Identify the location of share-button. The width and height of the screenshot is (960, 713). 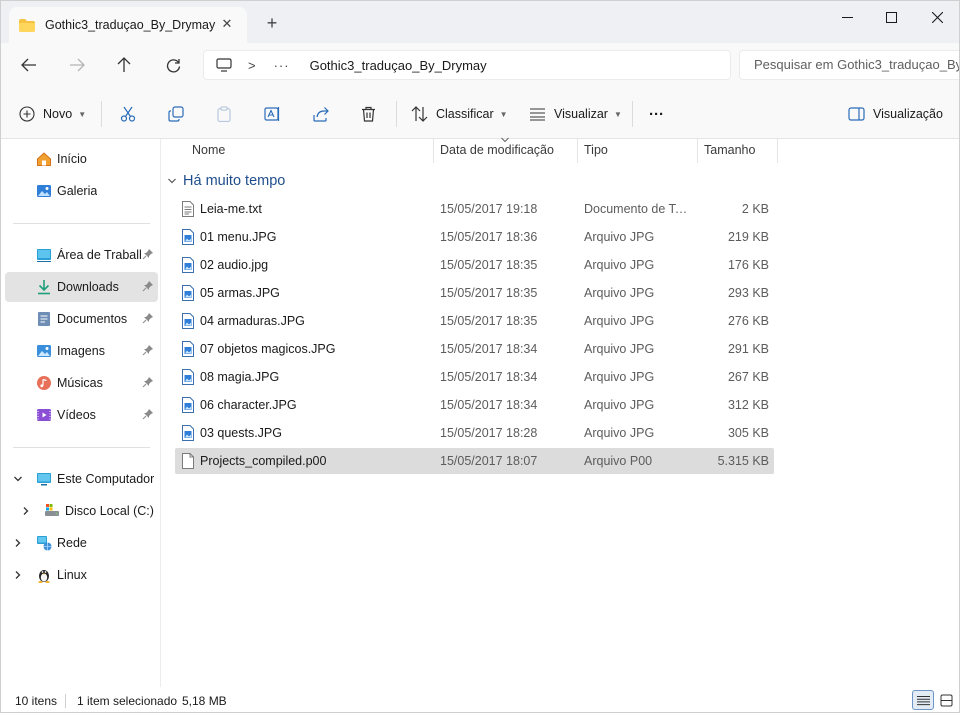
(321, 114).